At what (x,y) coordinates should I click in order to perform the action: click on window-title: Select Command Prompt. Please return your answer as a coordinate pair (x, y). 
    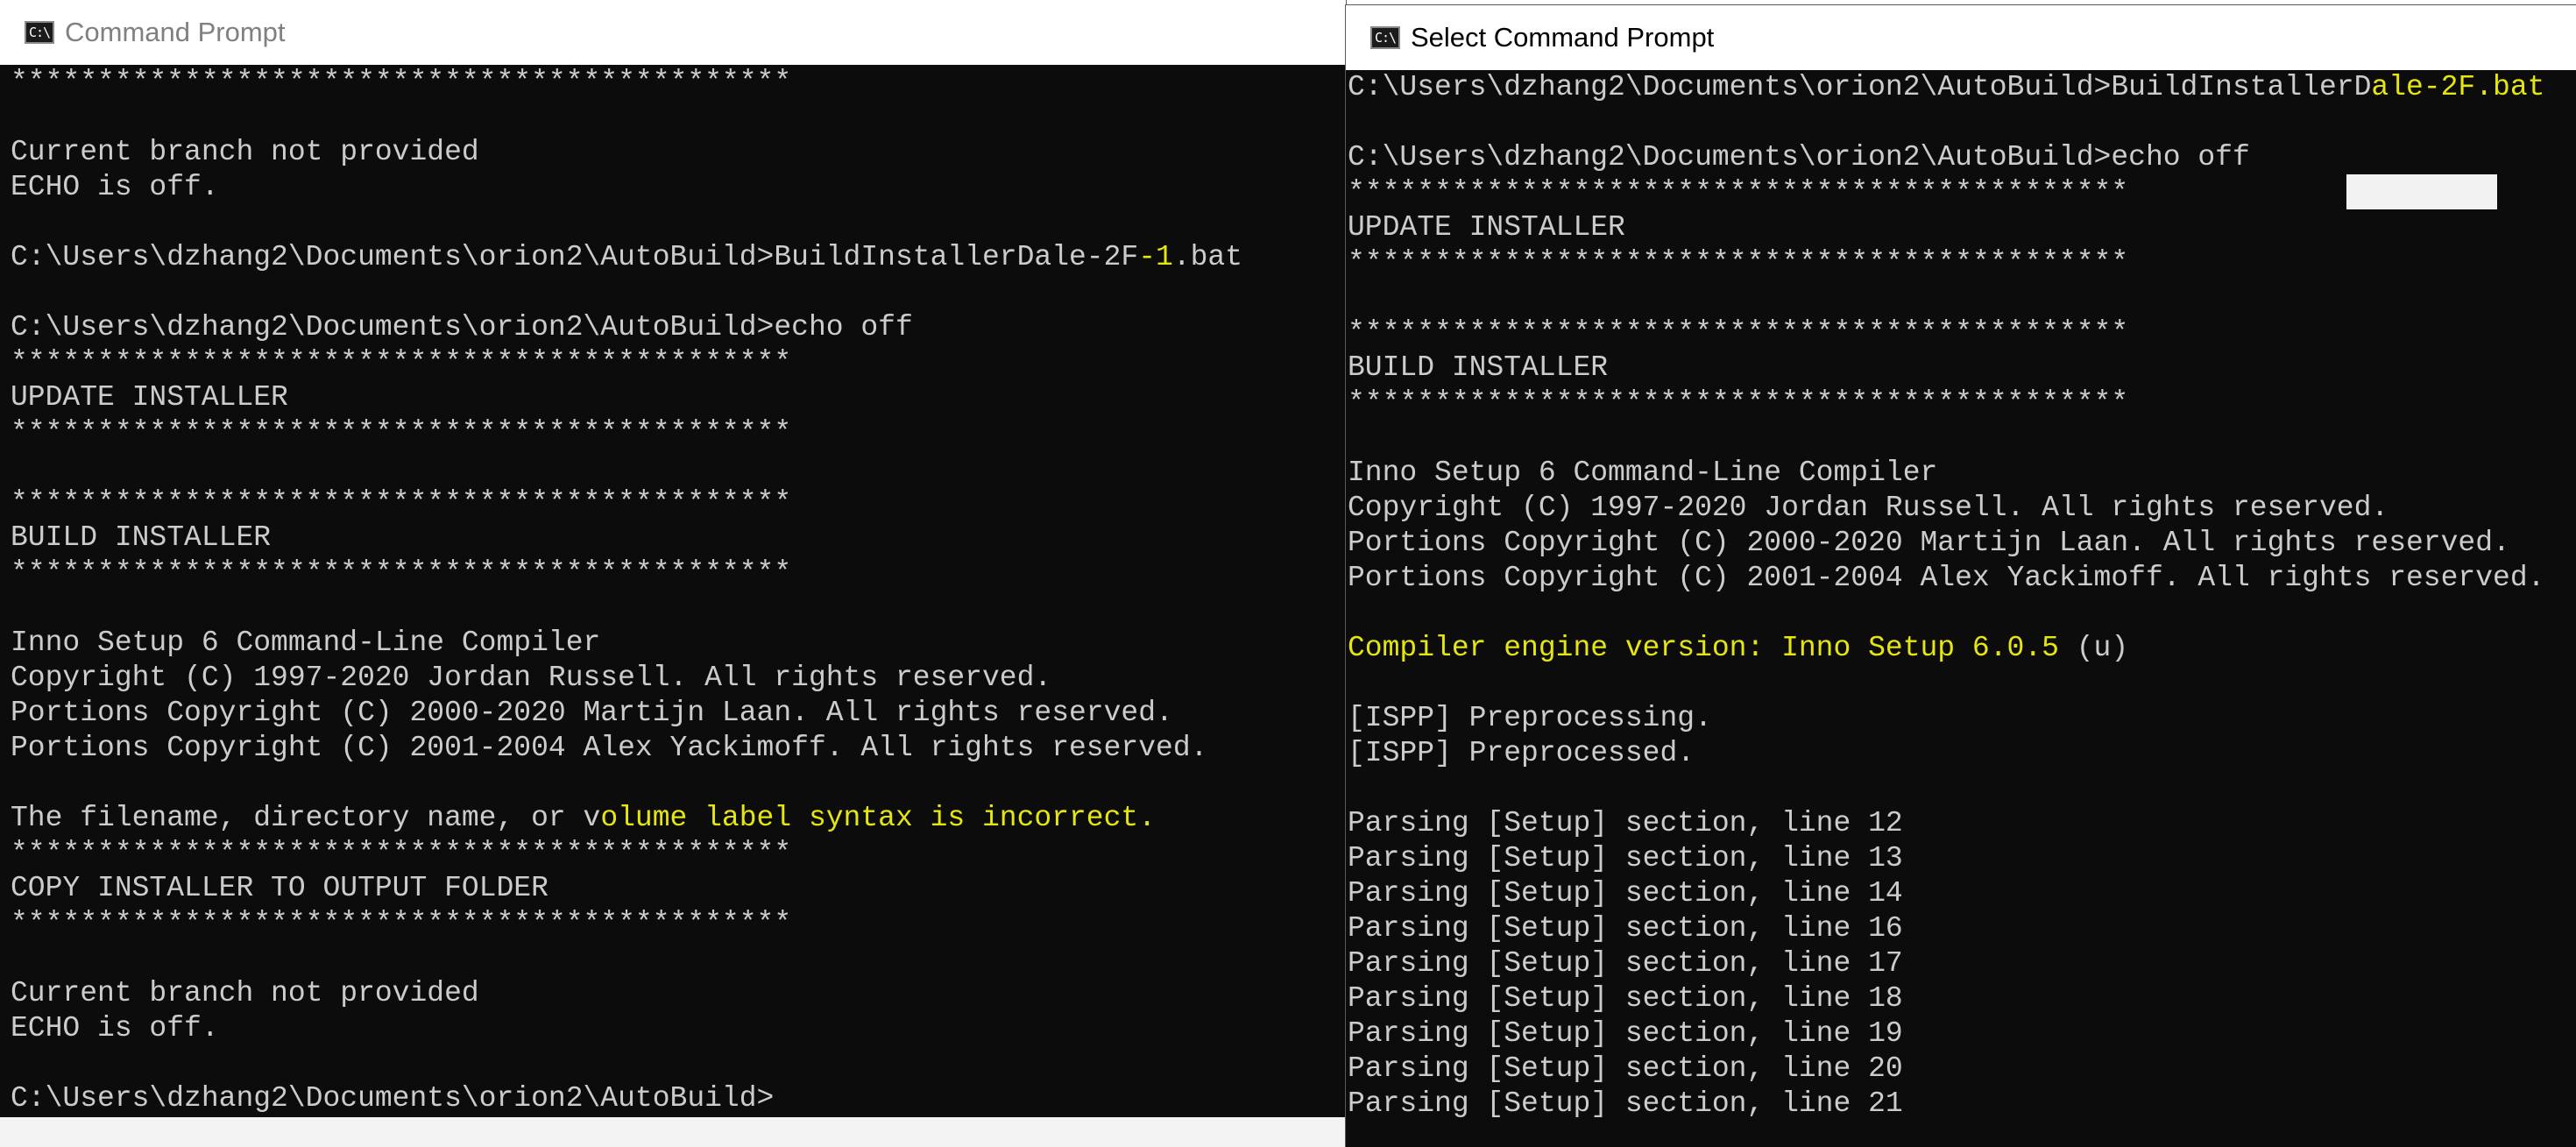
    Looking at the image, I should click on (1563, 37).